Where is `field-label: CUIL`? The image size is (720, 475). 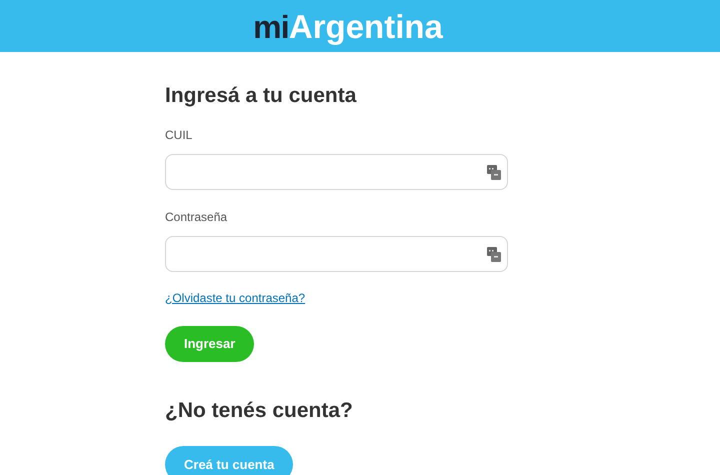 field-label: CUIL is located at coordinates (179, 135).